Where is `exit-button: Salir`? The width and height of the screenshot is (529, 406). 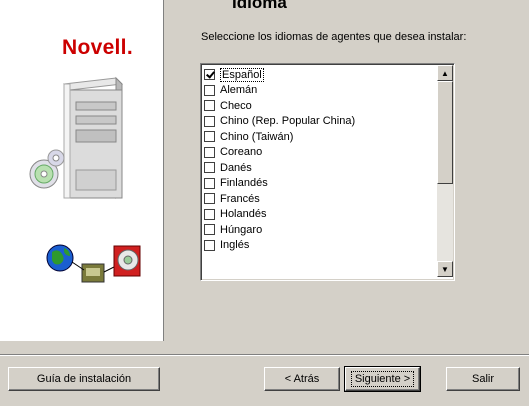
exit-button: Salir is located at coordinates (483, 379).